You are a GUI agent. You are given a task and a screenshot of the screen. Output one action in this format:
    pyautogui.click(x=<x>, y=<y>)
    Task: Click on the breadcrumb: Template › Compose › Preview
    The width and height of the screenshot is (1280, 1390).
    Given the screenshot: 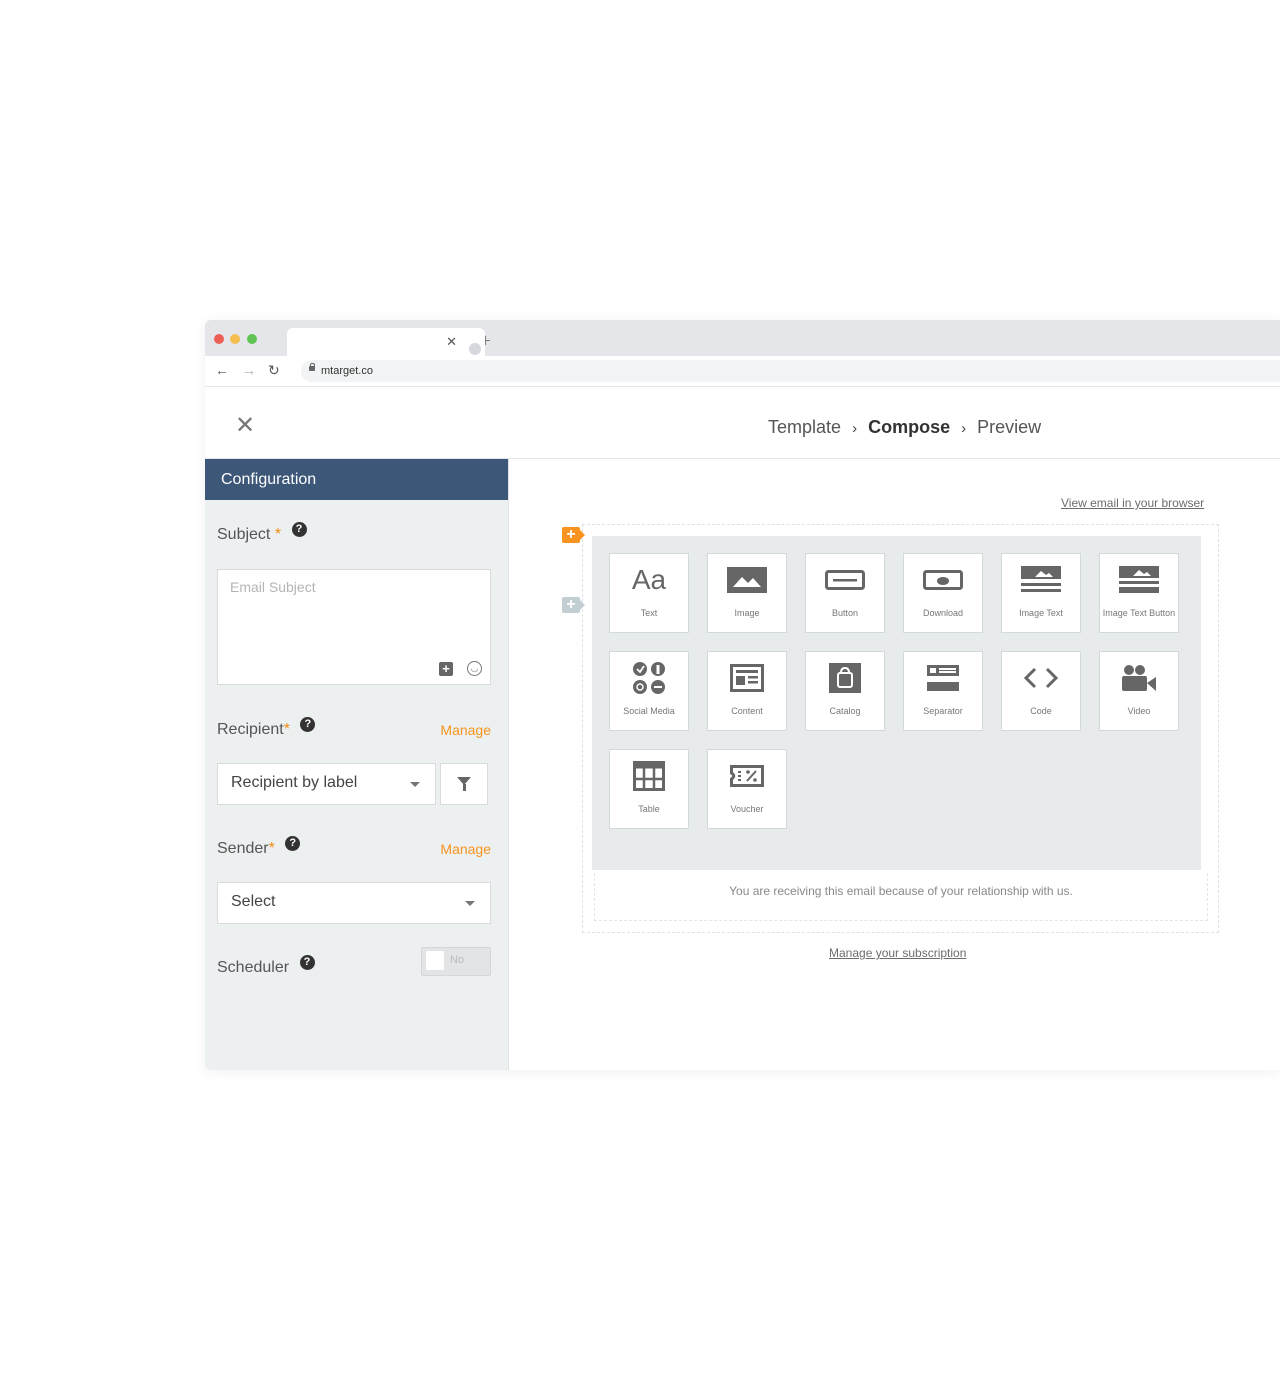 What is the action you would take?
    pyautogui.click(x=904, y=427)
    